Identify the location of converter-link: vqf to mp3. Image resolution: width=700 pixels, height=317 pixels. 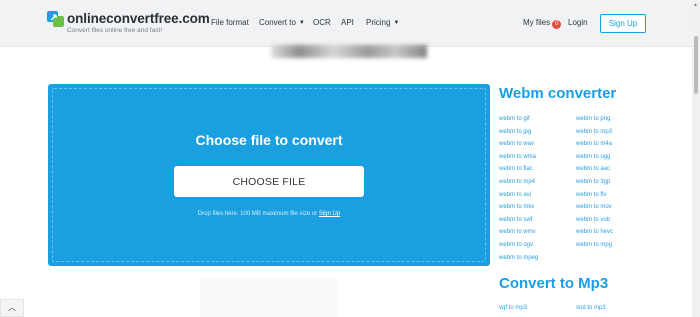
(513, 310).